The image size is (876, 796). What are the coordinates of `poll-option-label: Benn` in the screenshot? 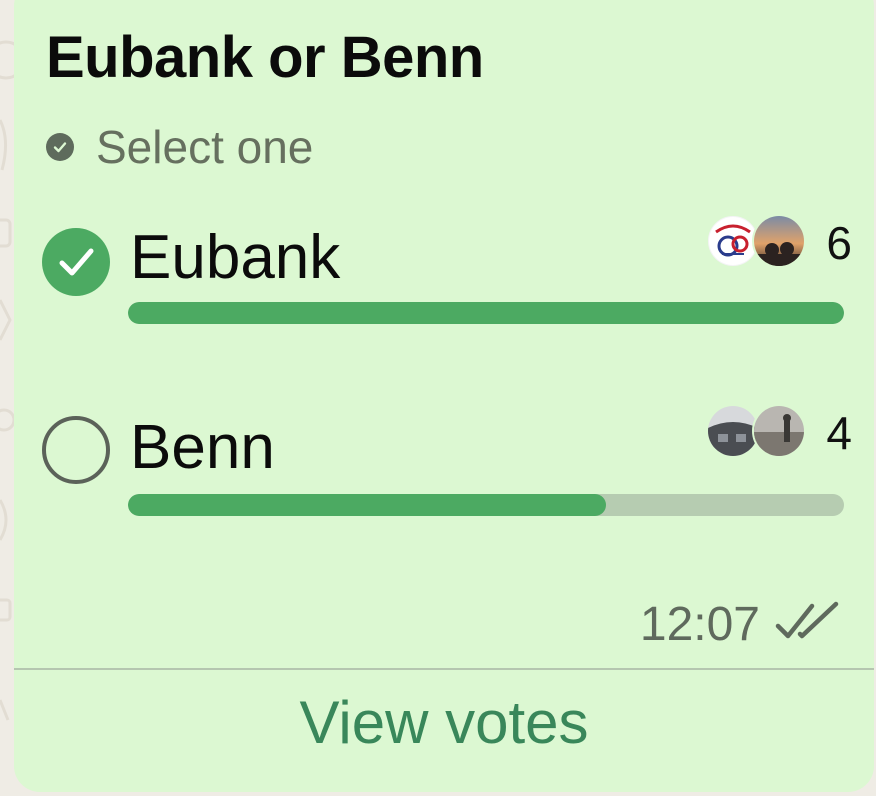 It's located at (202, 447).